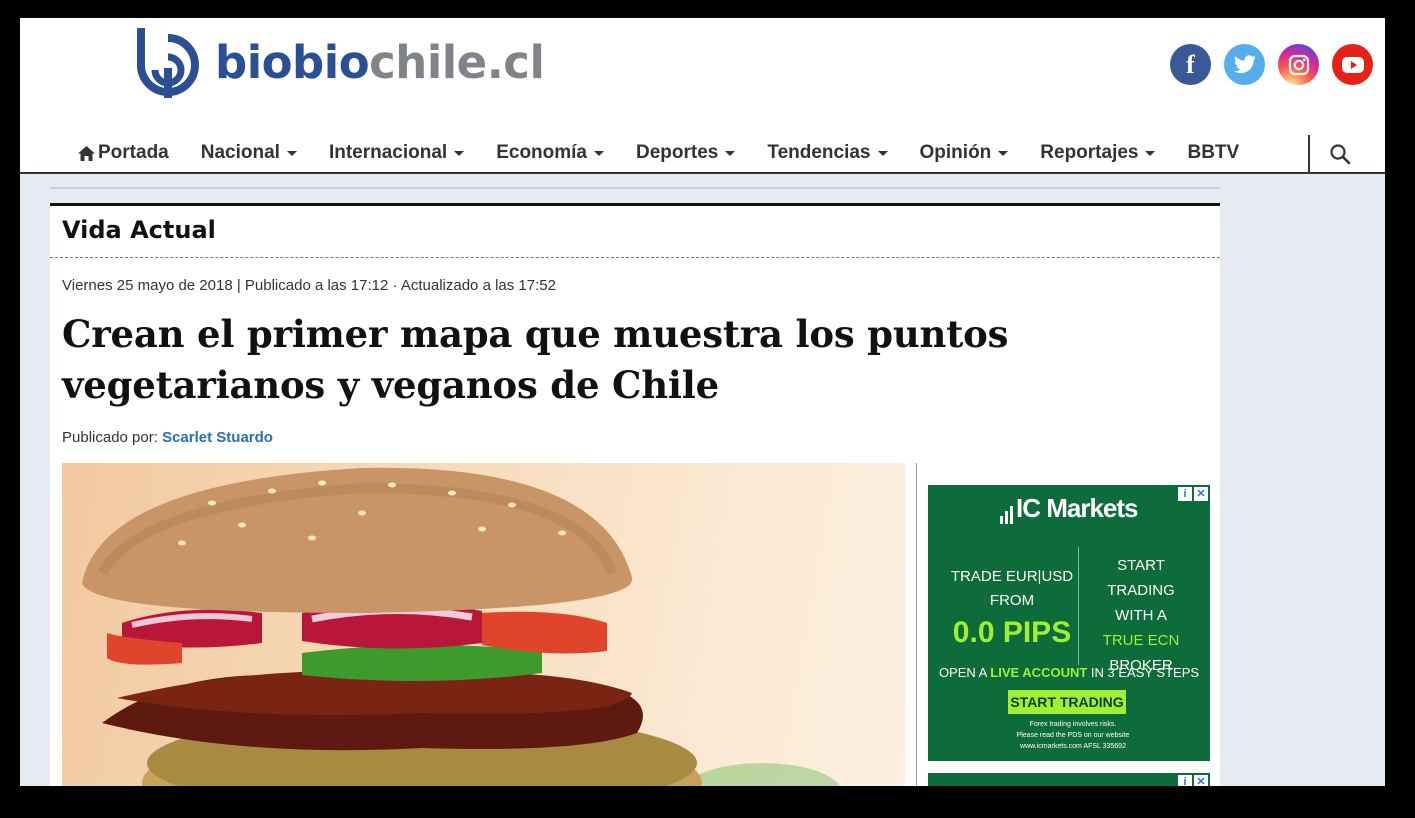 The height and width of the screenshot is (818, 1415). Describe the element at coordinates (641, 230) in the screenshot. I see `section-title: Vida Actual` at that location.